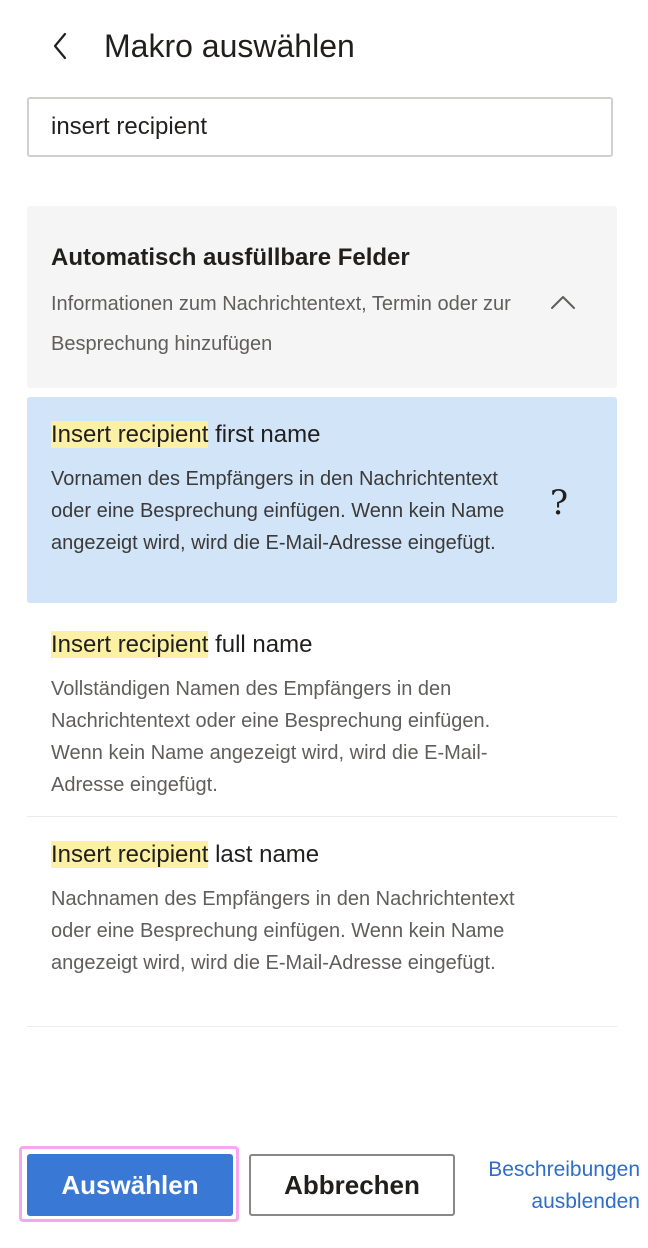 This screenshot has height=1248, width=648. I want to click on search-input, so click(321, 127).